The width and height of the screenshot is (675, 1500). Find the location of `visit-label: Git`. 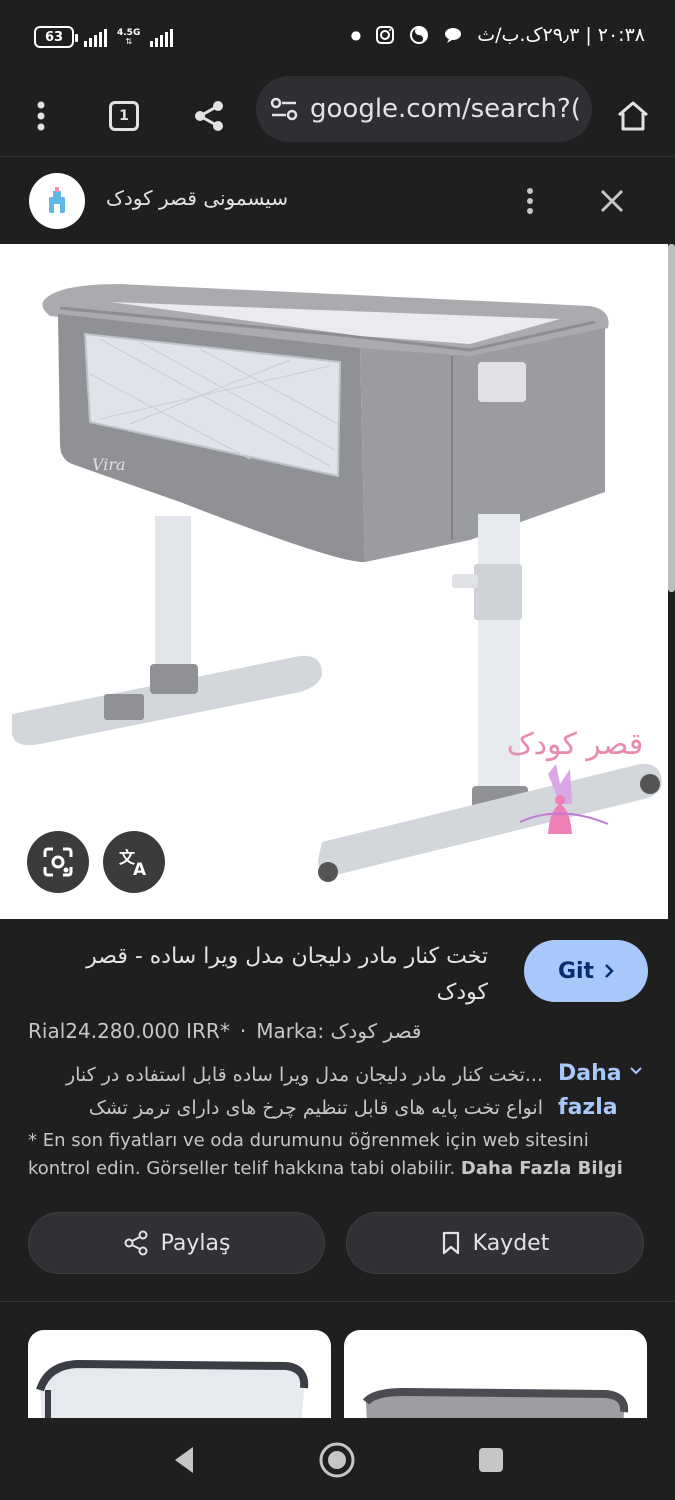

visit-label: Git is located at coordinates (576, 971).